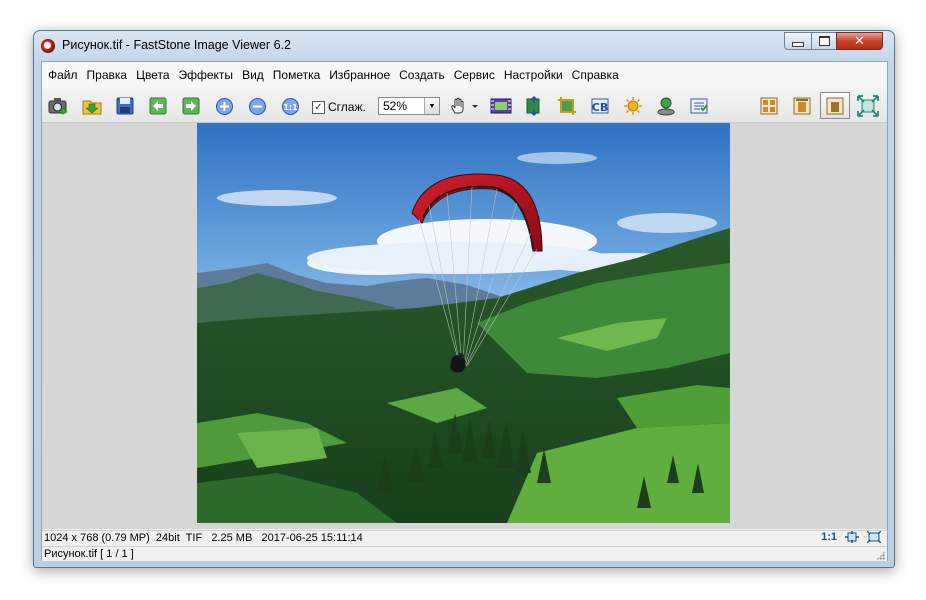  Describe the element at coordinates (474, 75) in the screenshot. I see `menu-tools: Сервис` at that location.